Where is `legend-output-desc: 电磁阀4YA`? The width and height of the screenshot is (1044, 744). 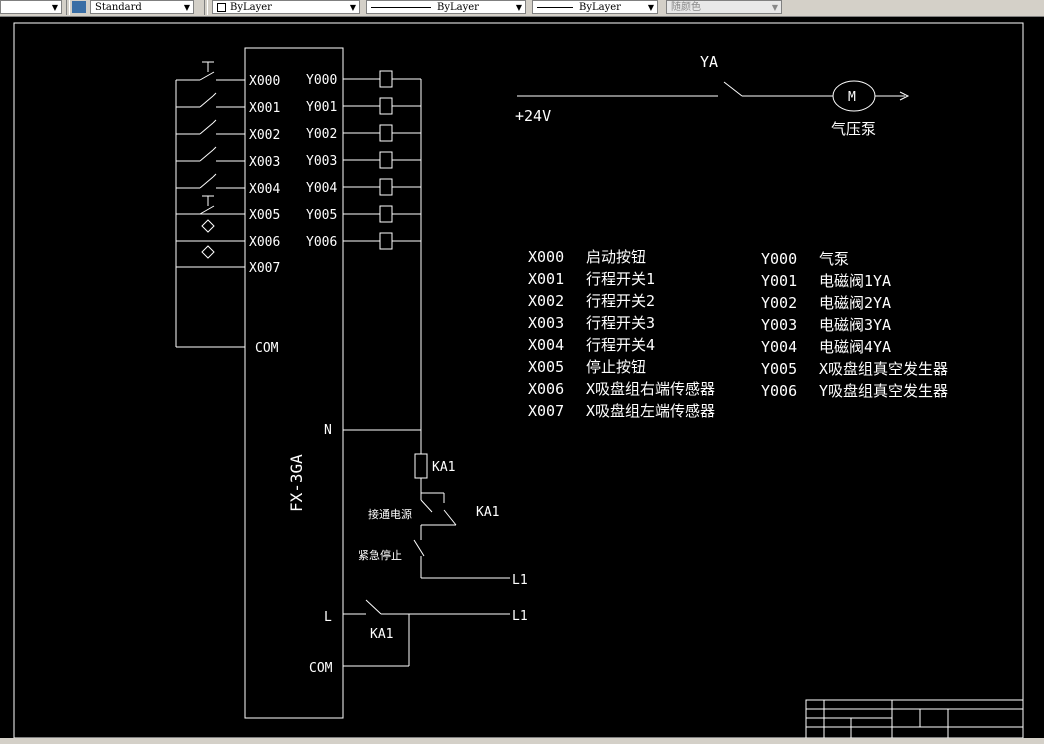 legend-output-desc: 电磁阀4YA is located at coordinates (855, 347).